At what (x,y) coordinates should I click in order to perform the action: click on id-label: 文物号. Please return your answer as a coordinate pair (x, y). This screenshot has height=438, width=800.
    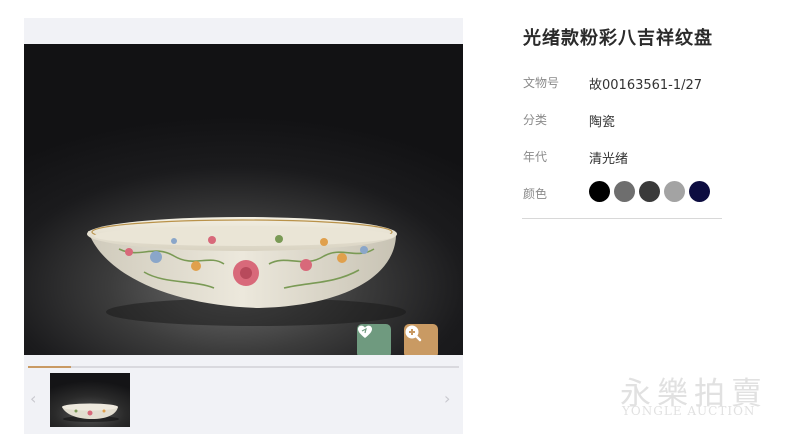
    Looking at the image, I should click on (541, 83).